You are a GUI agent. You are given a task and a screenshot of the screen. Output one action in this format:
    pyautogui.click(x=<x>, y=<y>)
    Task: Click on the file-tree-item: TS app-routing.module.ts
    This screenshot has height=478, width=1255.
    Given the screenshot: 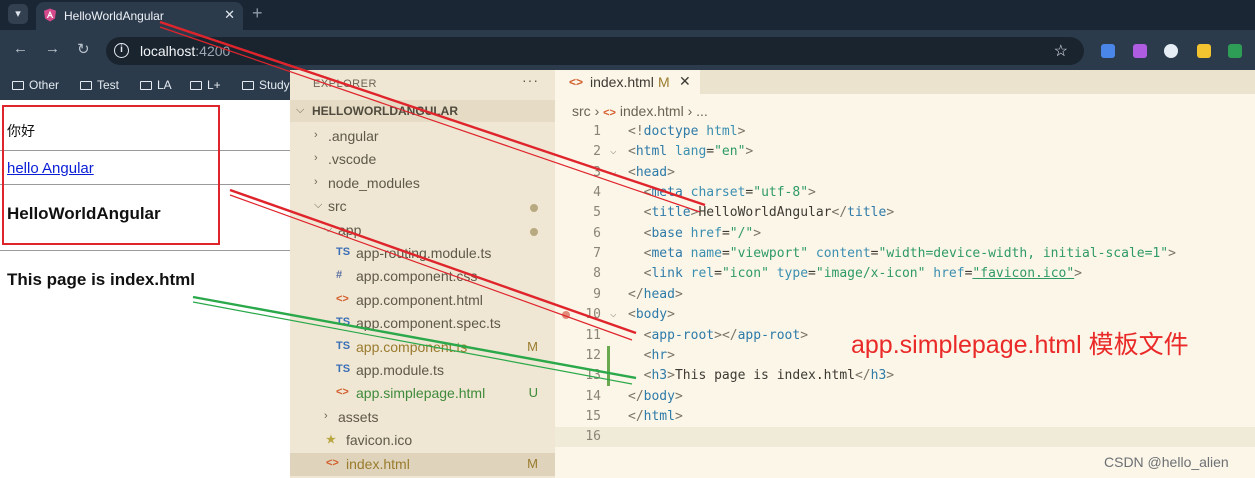 What is the action you would take?
    pyautogui.click(x=422, y=253)
    